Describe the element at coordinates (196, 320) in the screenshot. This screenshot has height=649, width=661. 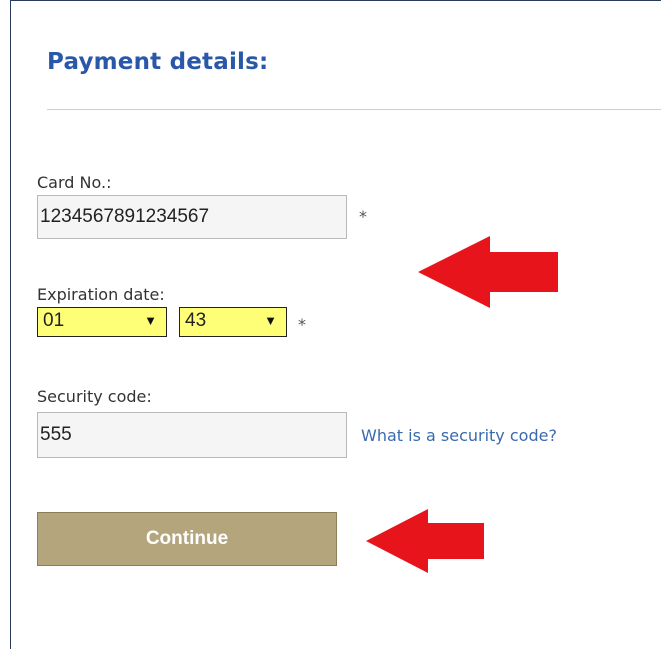
I see `expiration-year-value: 43` at that location.